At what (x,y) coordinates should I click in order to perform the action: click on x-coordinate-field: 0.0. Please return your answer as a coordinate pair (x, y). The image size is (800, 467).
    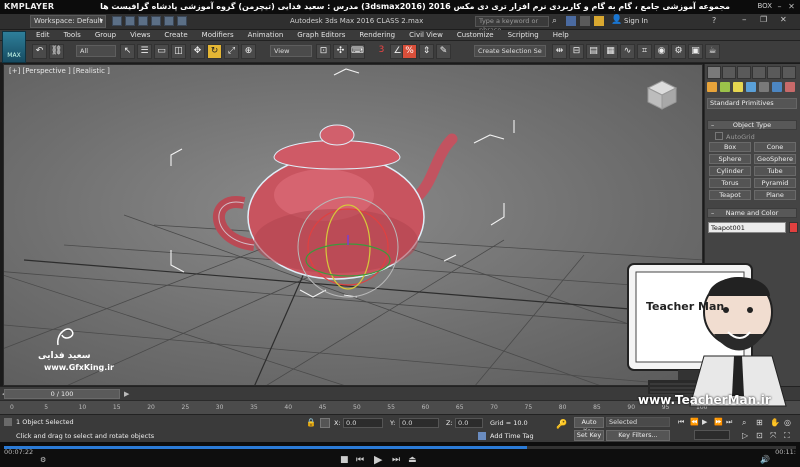
    Looking at the image, I should click on (363, 423).